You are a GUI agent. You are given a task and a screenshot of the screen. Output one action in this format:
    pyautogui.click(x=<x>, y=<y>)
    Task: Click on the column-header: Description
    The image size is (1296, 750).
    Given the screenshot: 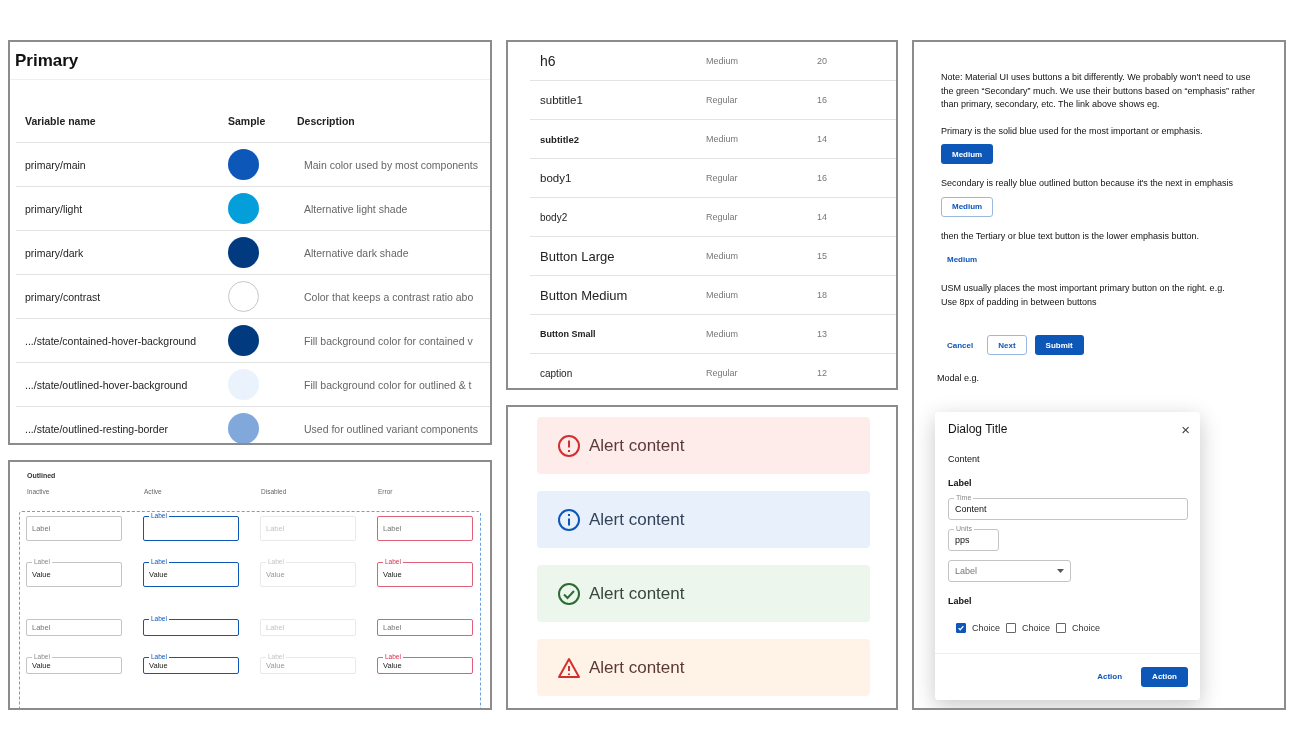 What is the action you would take?
    pyautogui.click(x=326, y=120)
    